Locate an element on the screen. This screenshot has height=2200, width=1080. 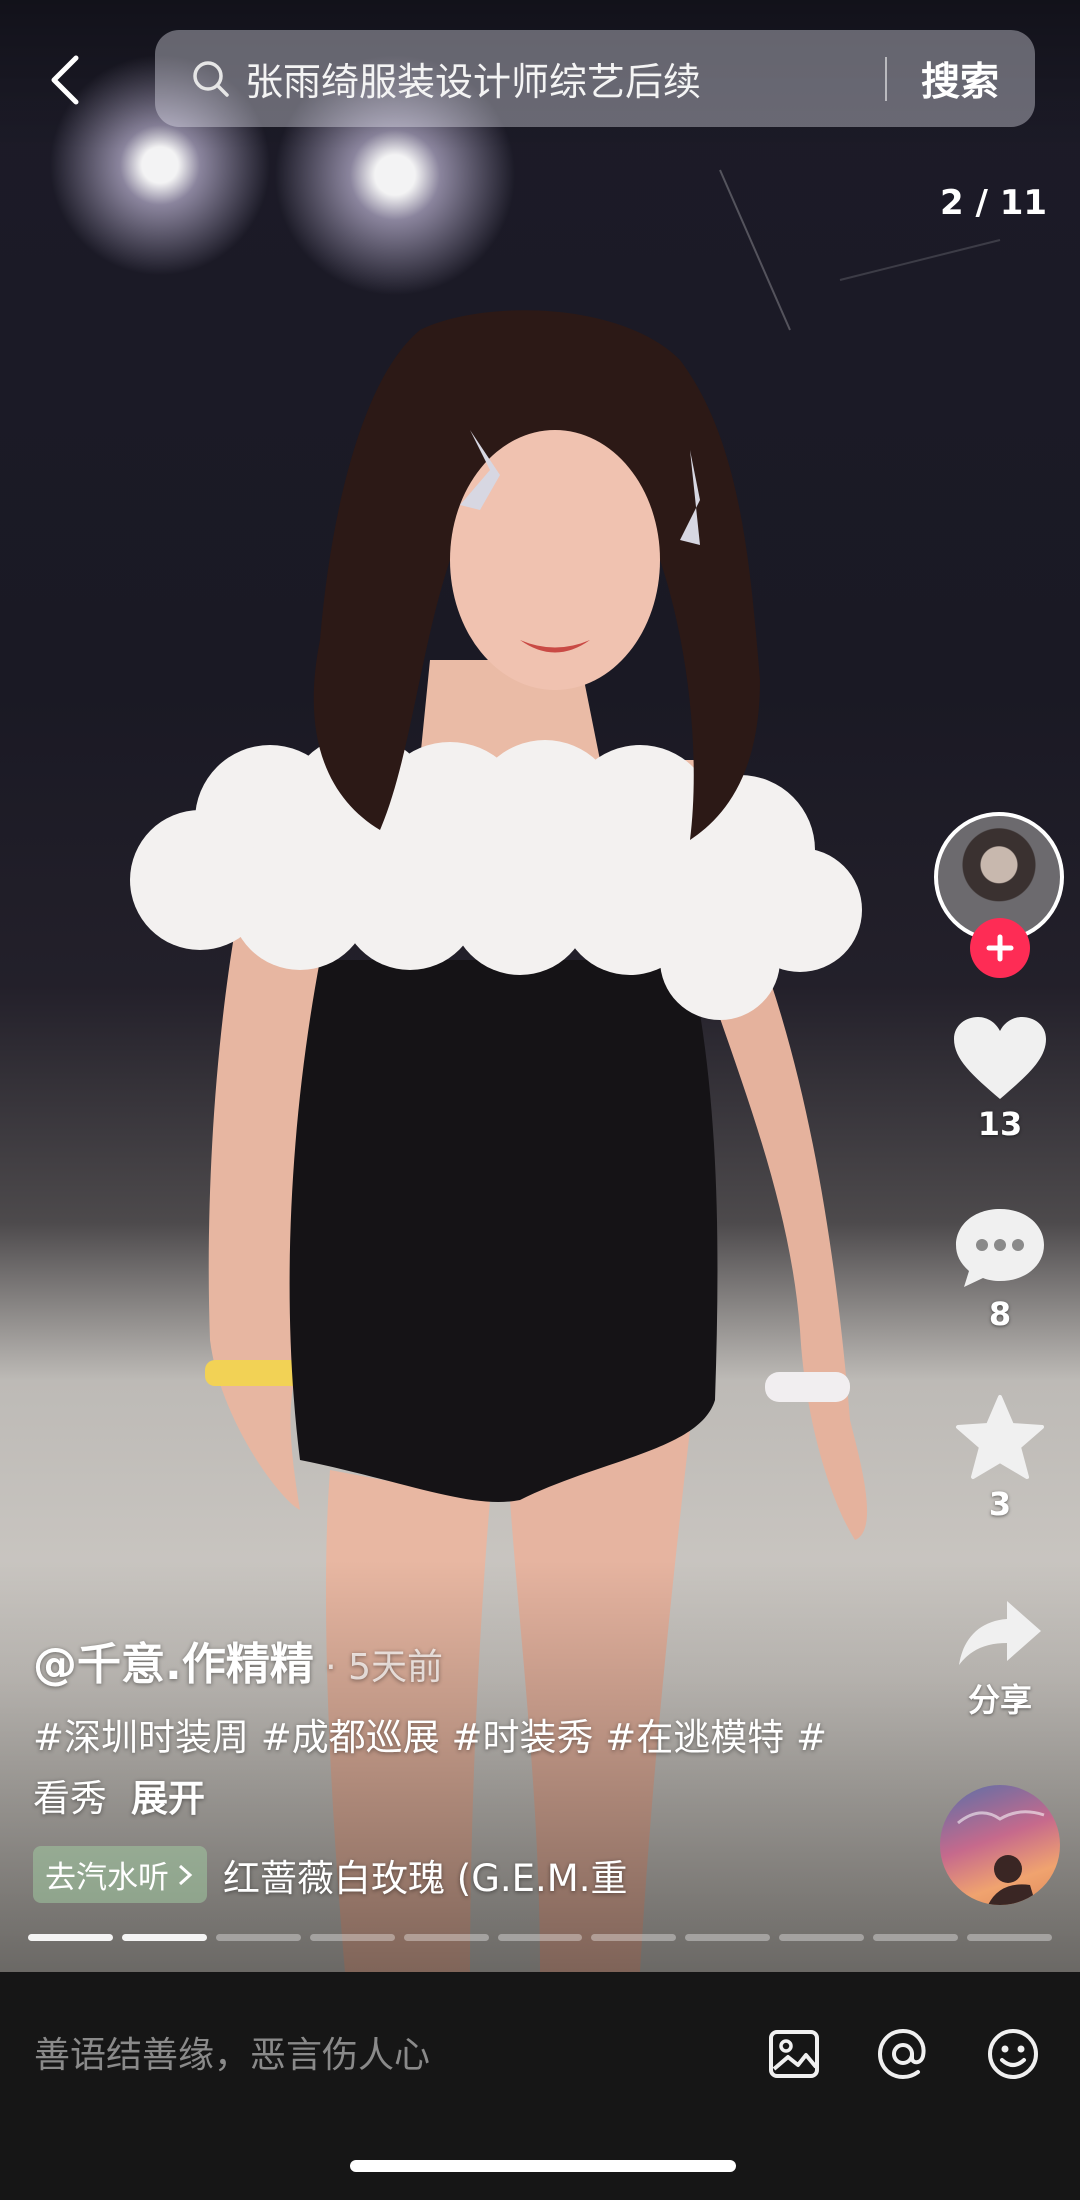
search-button: 搜索 is located at coordinates (960, 79).